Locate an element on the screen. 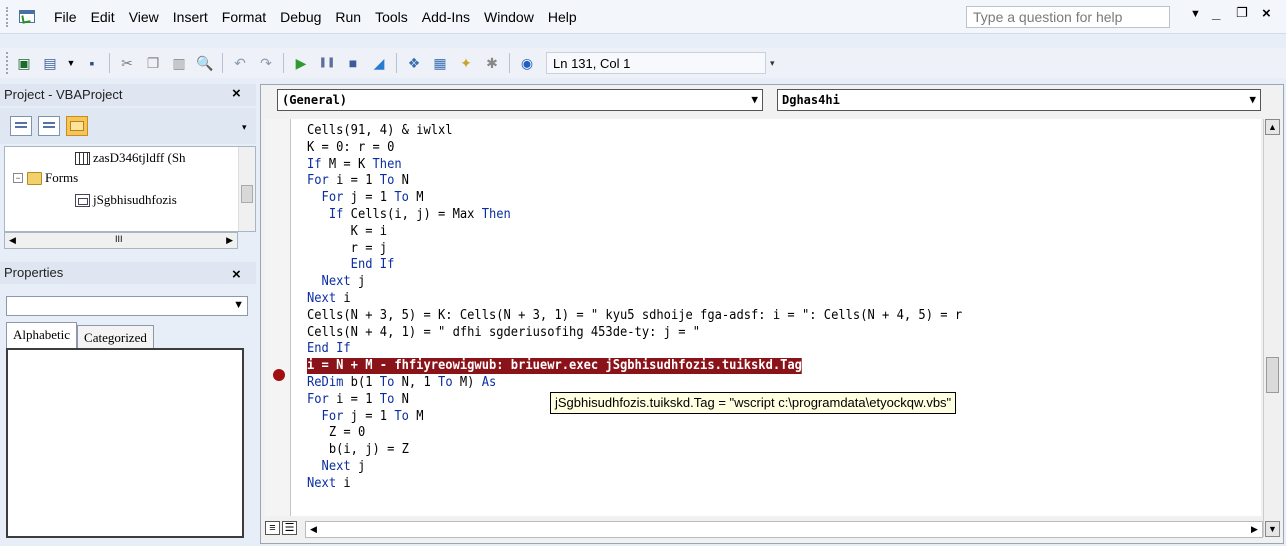 Image resolution: width=1286 pixels, height=546 pixels. toolbar-overflow-icon: ▾ is located at coordinates (772, 63).